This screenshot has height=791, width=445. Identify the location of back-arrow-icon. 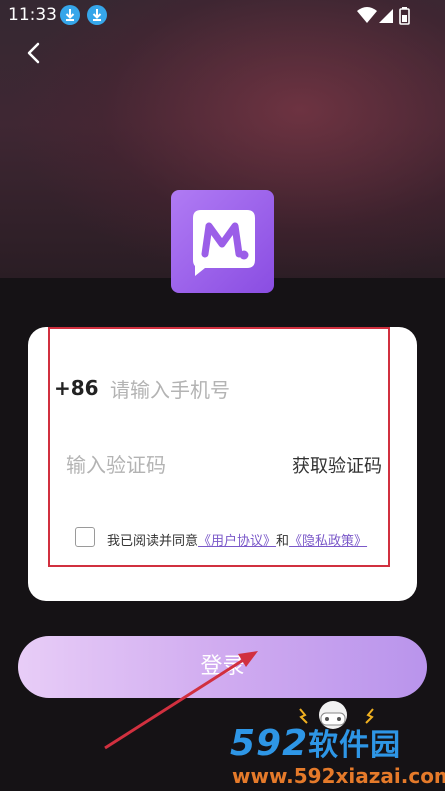
(33, 53).